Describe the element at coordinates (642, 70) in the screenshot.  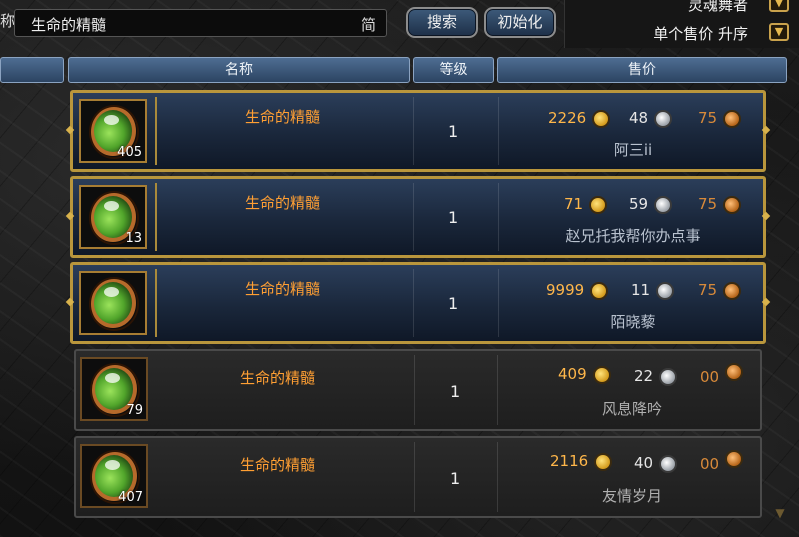
I see `column-header-price: 售价` at that location.